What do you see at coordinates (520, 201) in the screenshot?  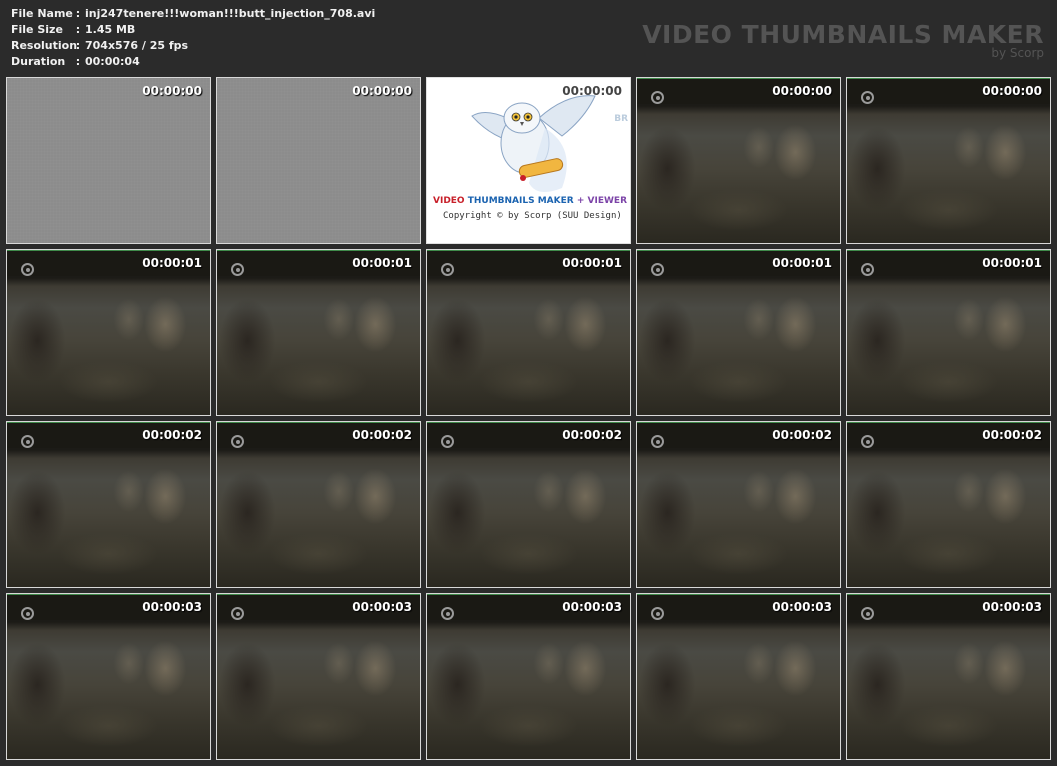 I see `splash-title-thumbnails-maker: THUMBNAILS MAKER` at bounding box center [520, 201].